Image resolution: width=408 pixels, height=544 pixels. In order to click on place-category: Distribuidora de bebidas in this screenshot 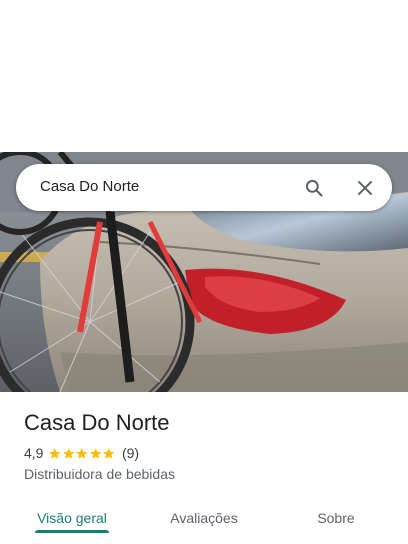, I will do `click(99, 474)`.